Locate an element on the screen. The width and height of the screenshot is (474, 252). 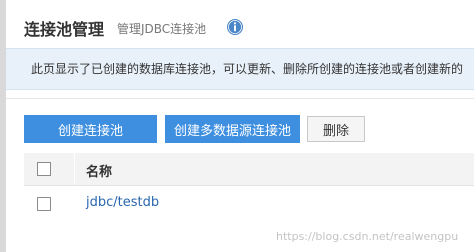
column-header-name: 名称 is located at coordinates (99, 172).